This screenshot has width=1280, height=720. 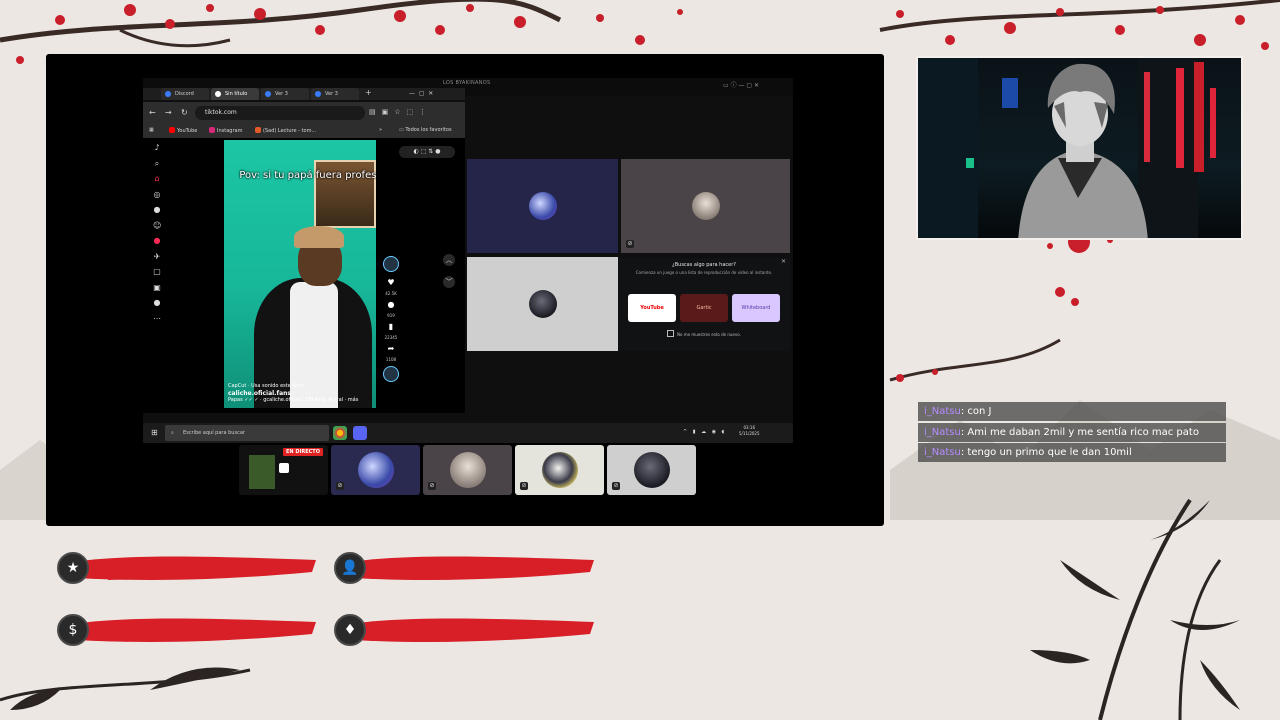 What do you see at coordinates (151, 130) in the screenshot?
I see `apps-icon: ▦` at bounding box center [151, 130].